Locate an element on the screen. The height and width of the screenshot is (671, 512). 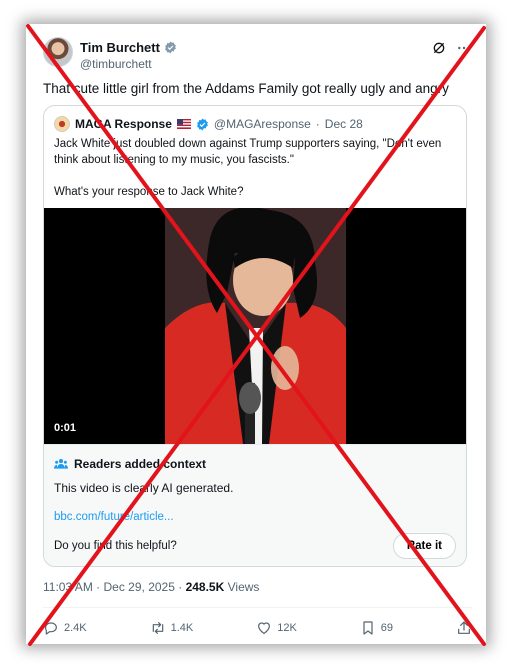
bookmark-icon is located at coordinates (368, 628).